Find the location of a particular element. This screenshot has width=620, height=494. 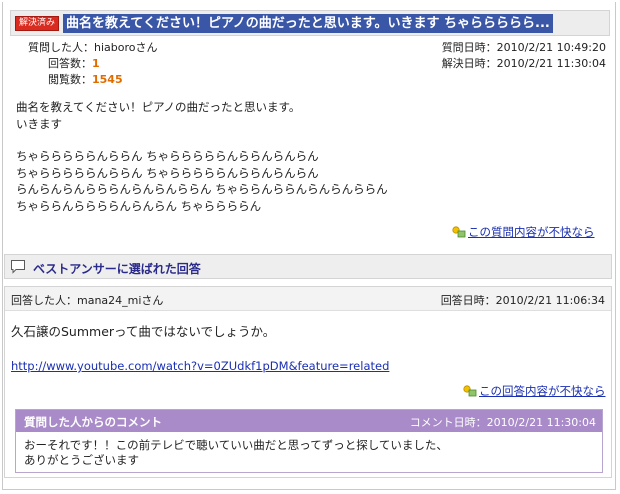

question-line: 曲名を教えてください！ピアノの曲だったと思います。 is located at coordinates (158, 107).